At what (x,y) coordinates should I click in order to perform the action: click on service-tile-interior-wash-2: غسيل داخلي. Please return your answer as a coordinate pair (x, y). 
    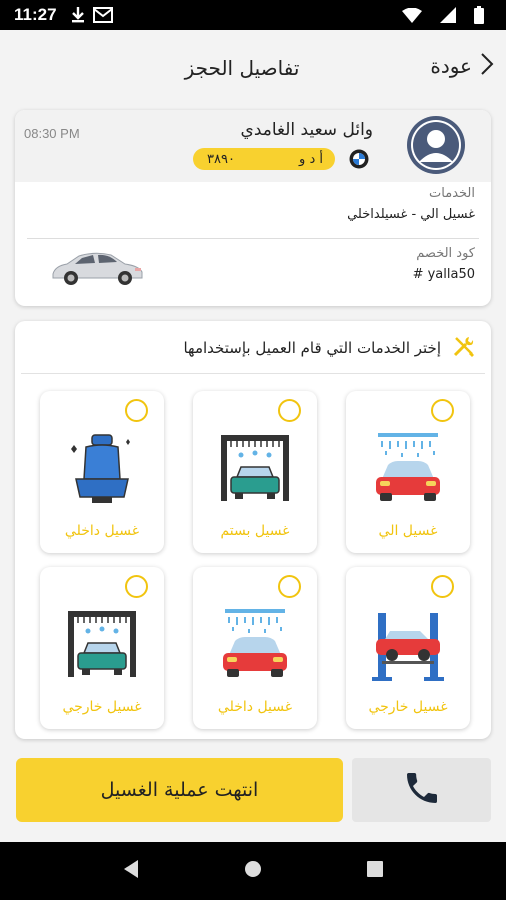
    Looking at the image, I should click on (255, 648).